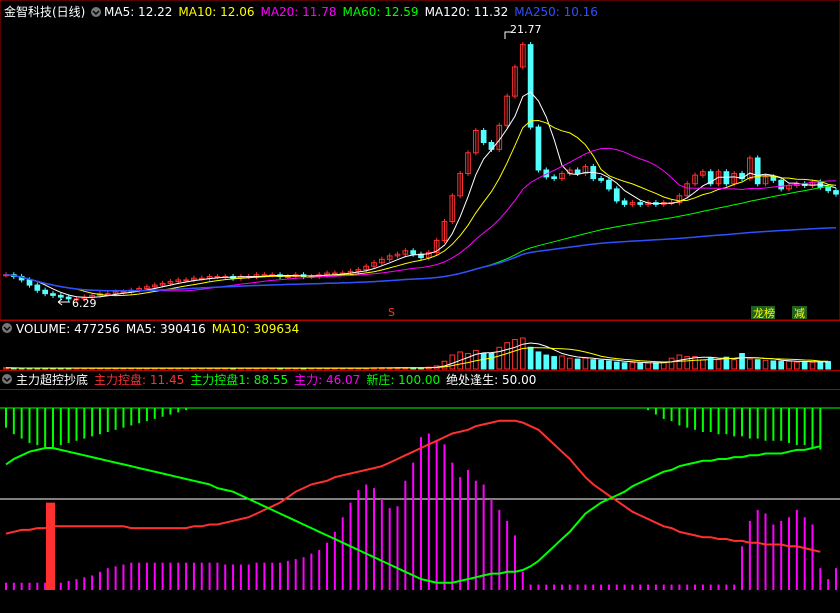 The height and width of the screenshot is (613, 840). What do you see at coordinates (138, 12) in the screenshot?
I see `header.ma-item: MA5: 12.22` at bounding box center [138, 12].